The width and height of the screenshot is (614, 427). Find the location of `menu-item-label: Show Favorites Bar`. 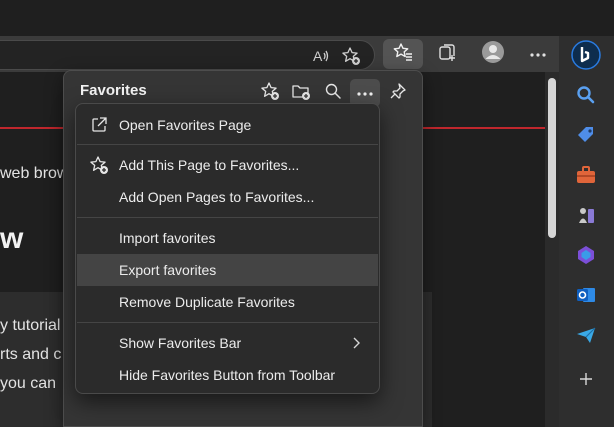

menu-item-label: Show Favorites Bar is located at coordinates (180, 343).